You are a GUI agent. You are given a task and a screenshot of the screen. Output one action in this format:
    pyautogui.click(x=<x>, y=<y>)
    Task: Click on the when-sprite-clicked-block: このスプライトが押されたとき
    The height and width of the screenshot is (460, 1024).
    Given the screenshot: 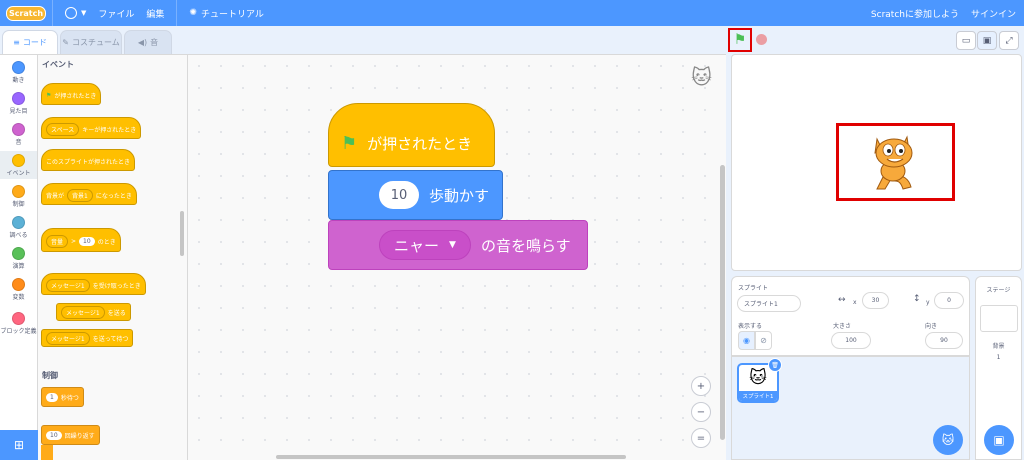 What is the action you would take?
    pyautogui.click(x=88, y=160)
    